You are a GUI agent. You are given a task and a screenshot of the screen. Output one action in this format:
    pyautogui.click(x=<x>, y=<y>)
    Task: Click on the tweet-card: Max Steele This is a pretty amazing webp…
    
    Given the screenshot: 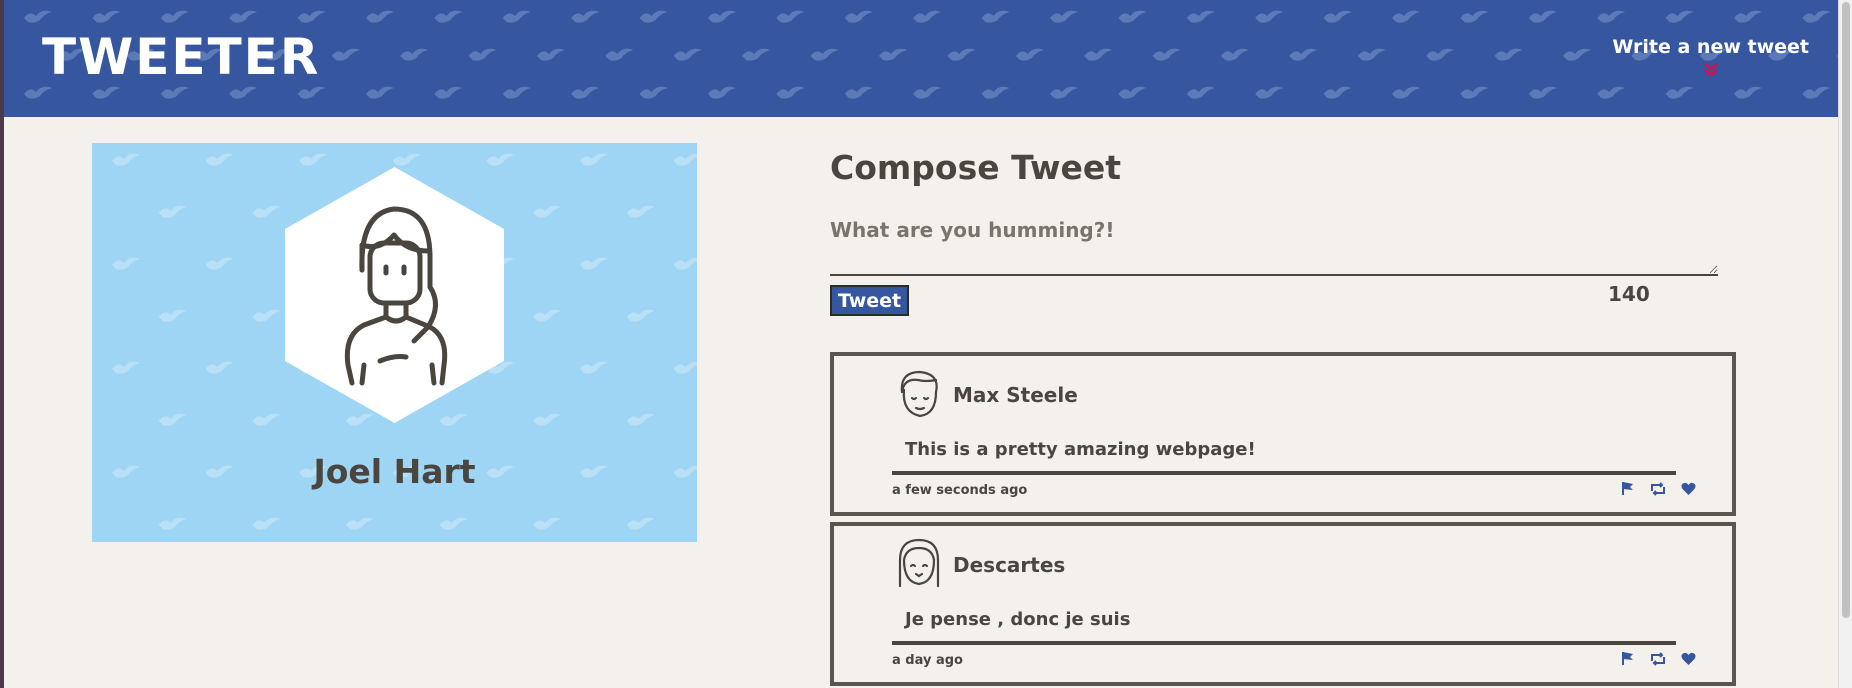 What is the action you would take?
    pyautogui.click(x=1283, y=434)
    